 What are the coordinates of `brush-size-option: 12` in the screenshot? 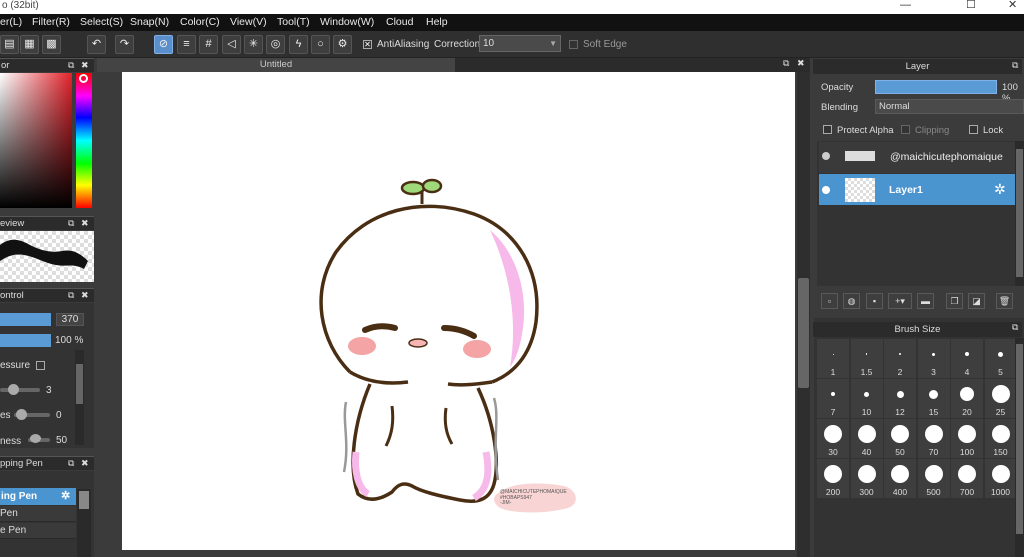 It's located at (900, 398).